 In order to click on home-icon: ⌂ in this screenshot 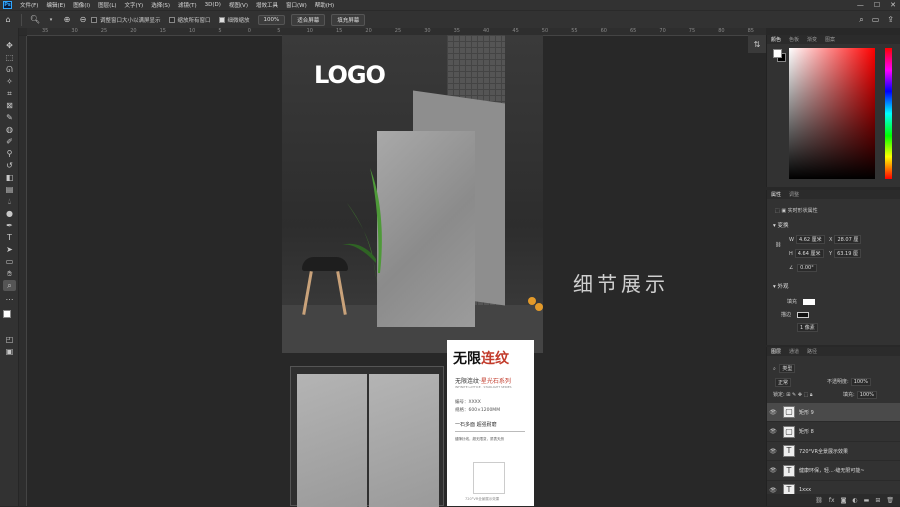, I will do `click(8, 20)`.